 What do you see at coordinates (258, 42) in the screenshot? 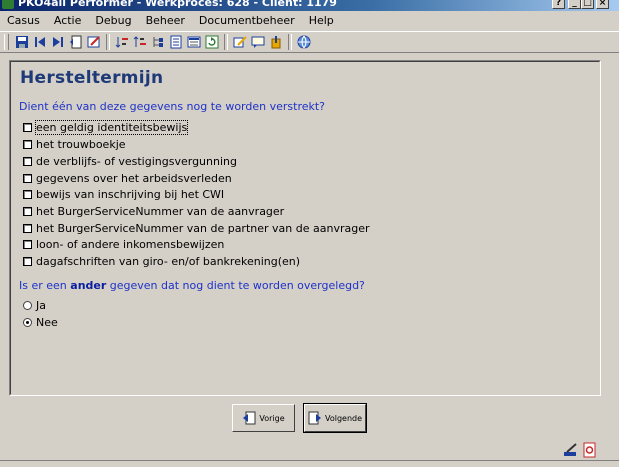
I see `comment-icon` at bounding box center [258, 42].